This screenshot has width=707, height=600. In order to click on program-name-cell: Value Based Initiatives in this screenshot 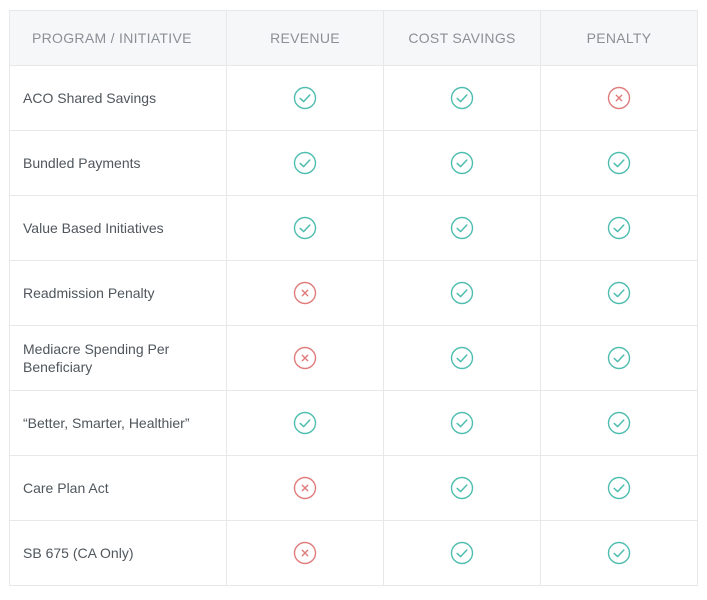, I will do `click(118, 228)`.